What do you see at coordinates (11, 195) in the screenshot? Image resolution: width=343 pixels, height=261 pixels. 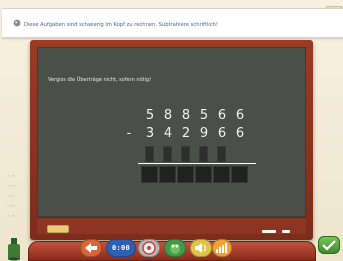 I see `wall-decoration: 〰〰〰〰〰` at bounding box center [11, 195].